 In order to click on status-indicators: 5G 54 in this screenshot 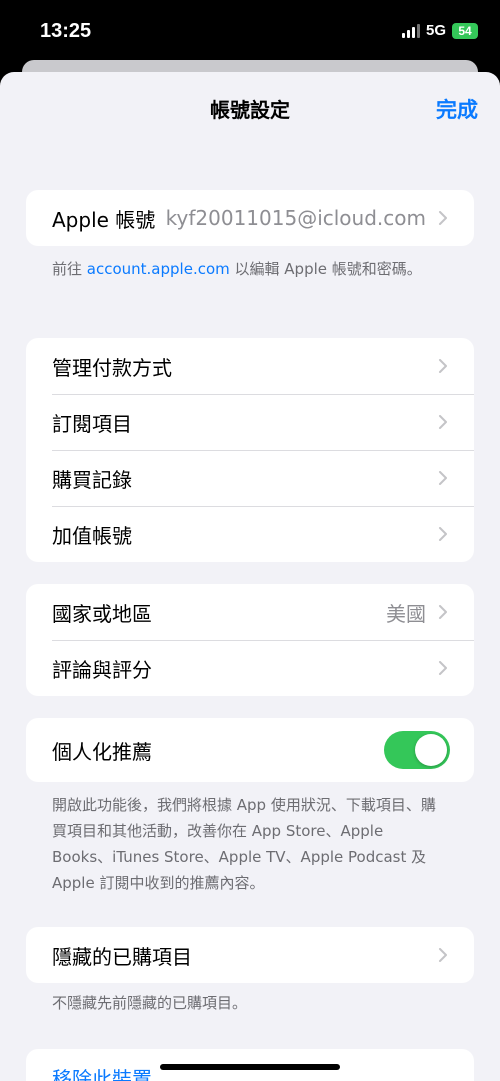, I will do `click(439, 30)`.